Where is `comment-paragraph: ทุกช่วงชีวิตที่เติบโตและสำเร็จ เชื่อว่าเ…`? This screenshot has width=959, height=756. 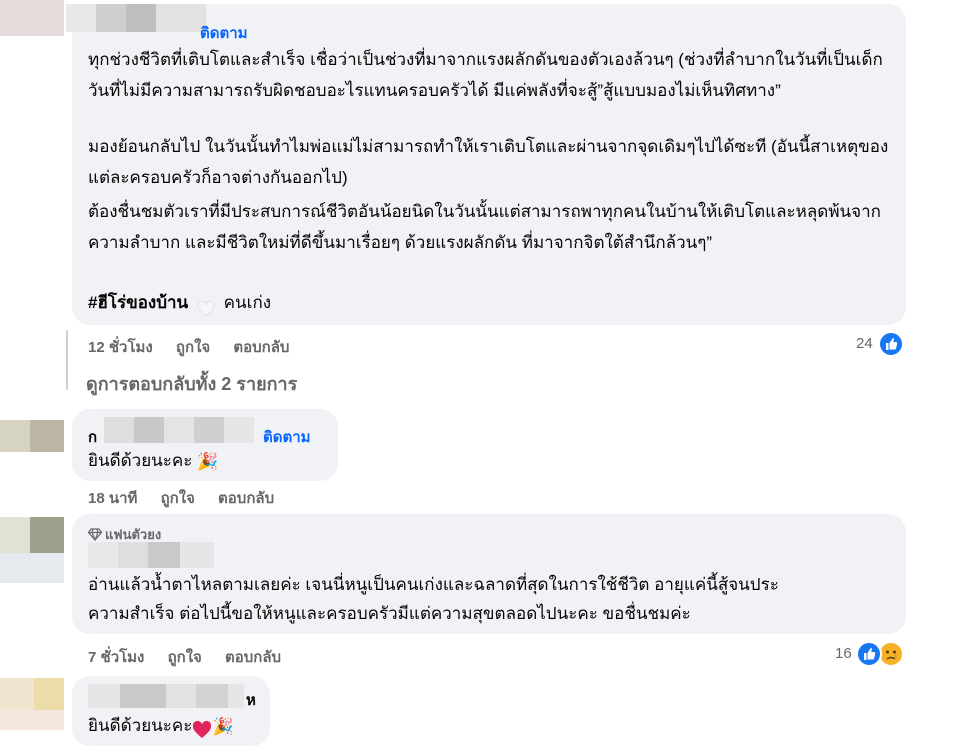 comment-paragraph: ทุกช่วงชีวิตที่เติบโตและสำเร็จ เชื่อว่าเ… is located at coordinates (485, 75).